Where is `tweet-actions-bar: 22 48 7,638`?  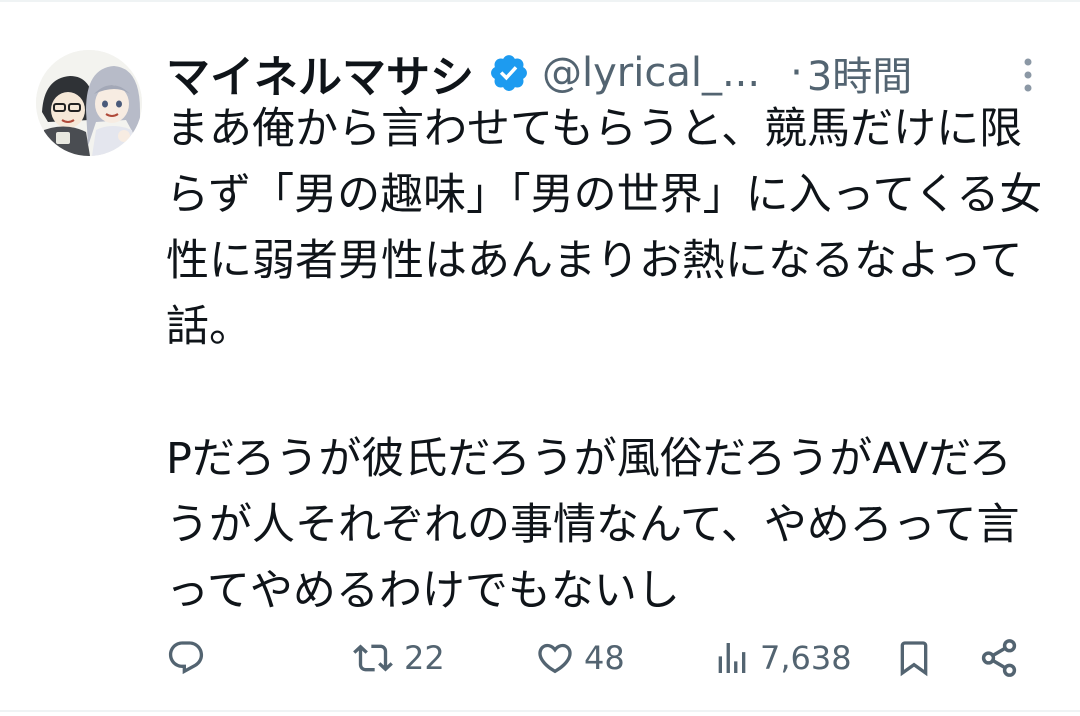
tweet-actions-bar: 22 48 7,638 is located at coordinates (601, 658).